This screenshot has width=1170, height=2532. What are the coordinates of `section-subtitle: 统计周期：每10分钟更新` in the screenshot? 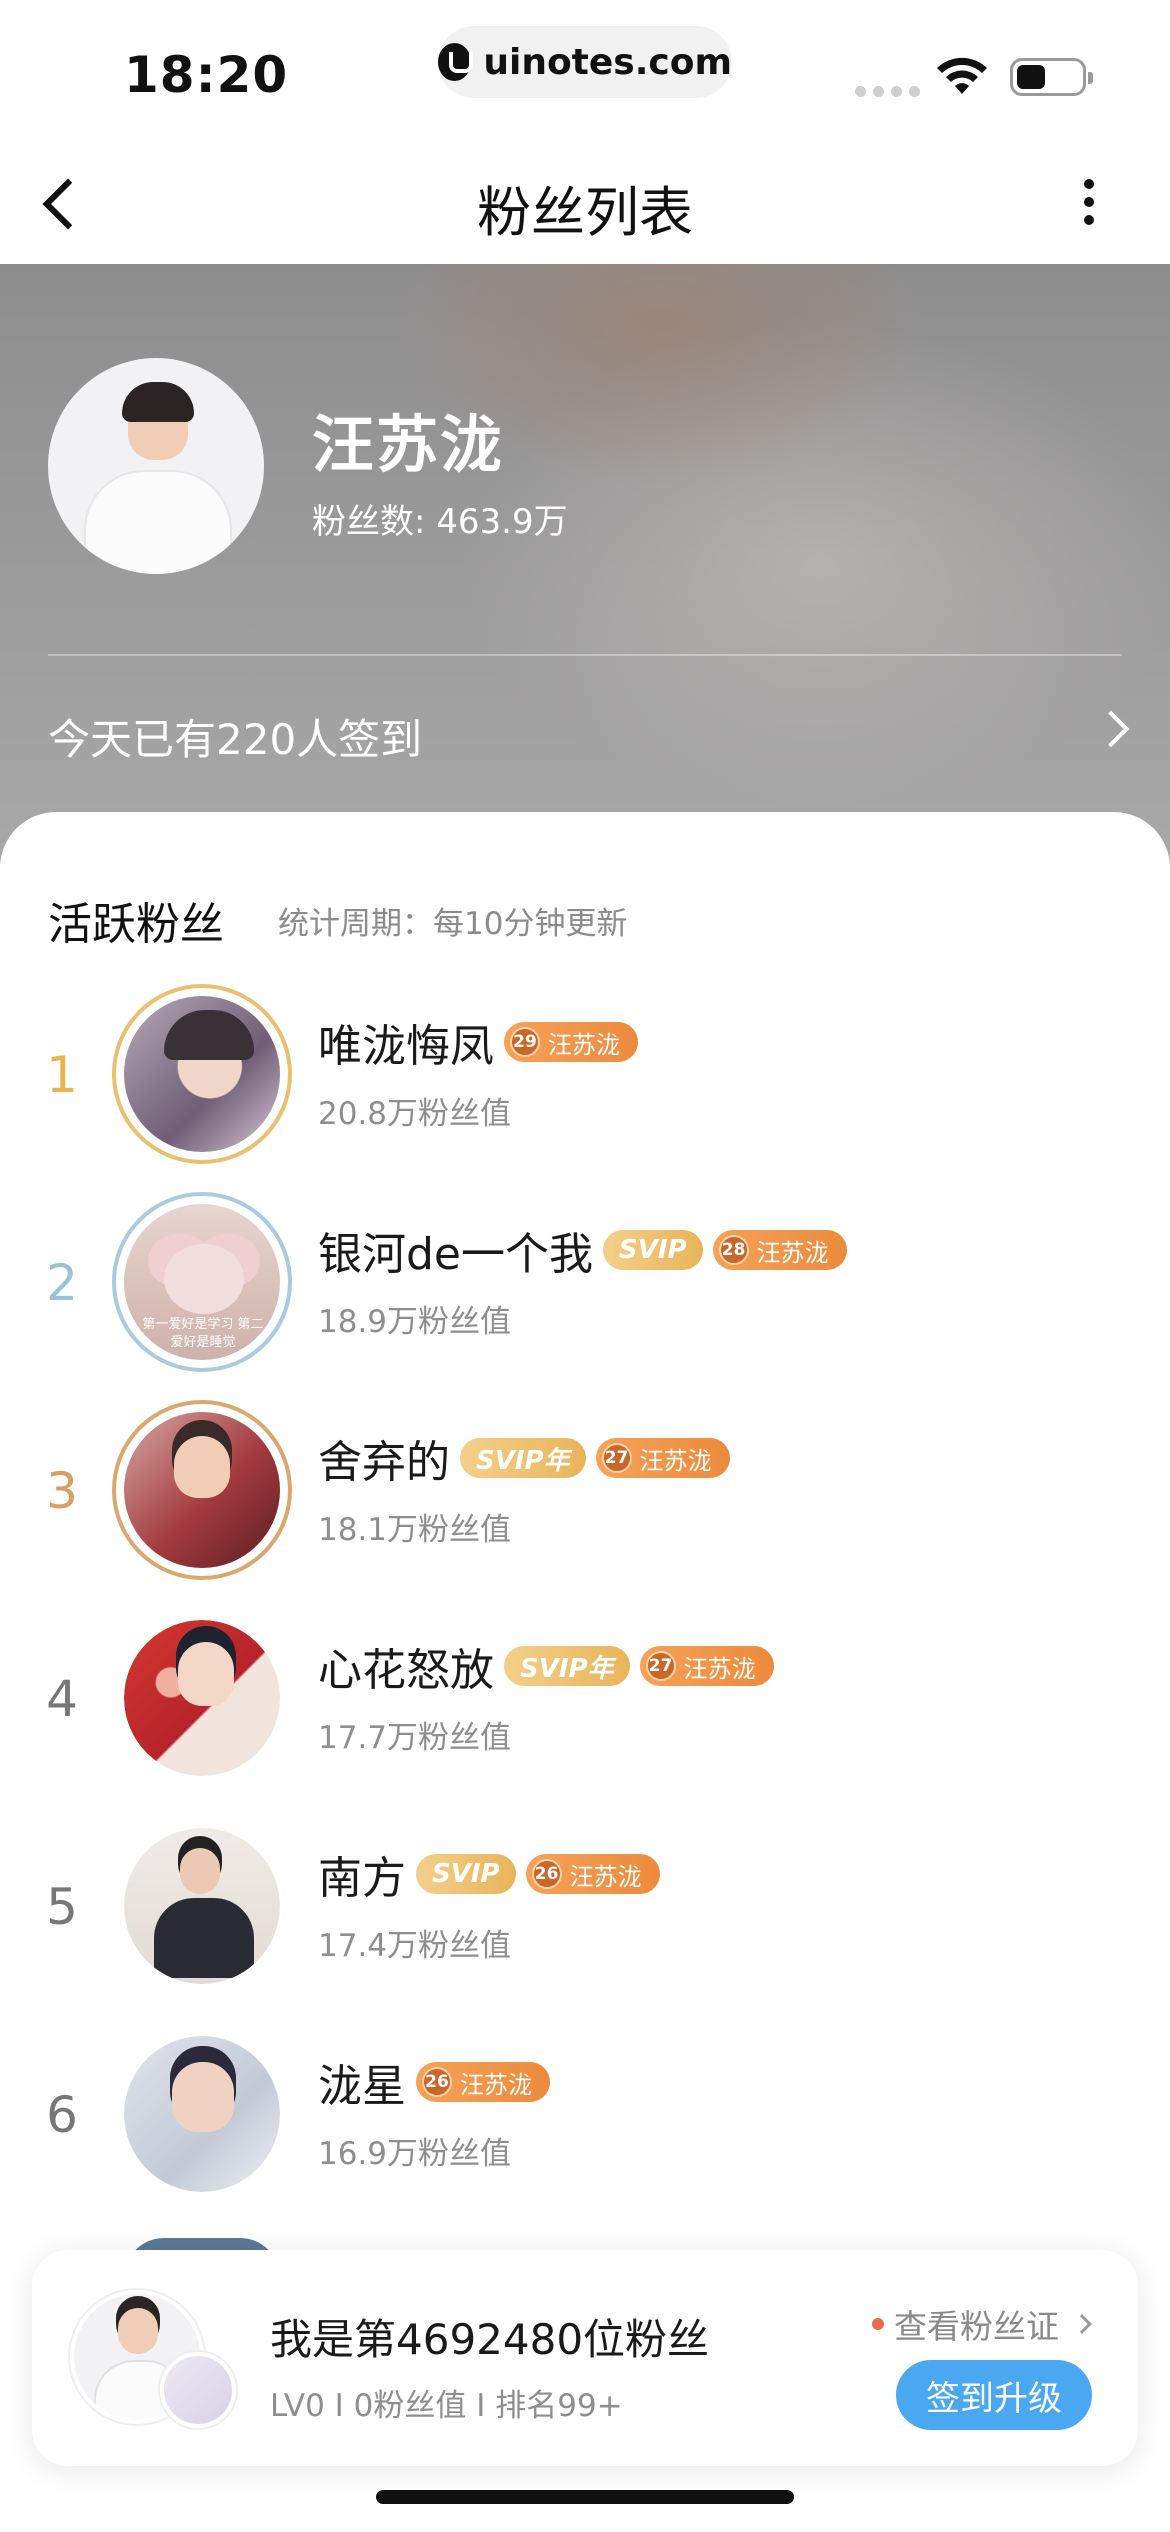 It's located at (453, 924).